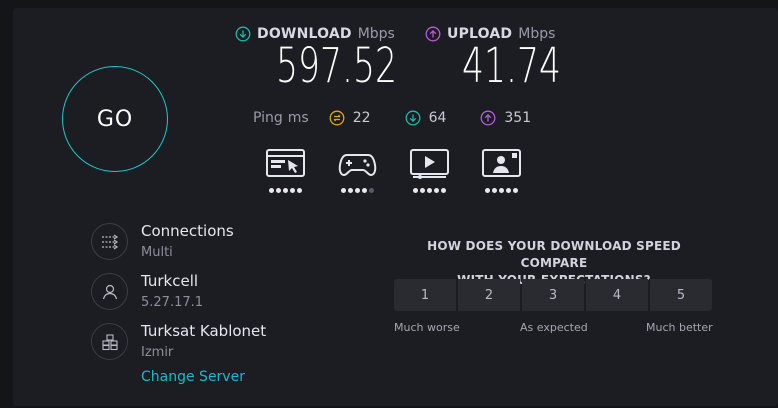 This screenshot has height=408, width=778. What do you see at coordinates (109, 291) in the screenshot?
I see `user-icon` at bounding box center [109, 291].